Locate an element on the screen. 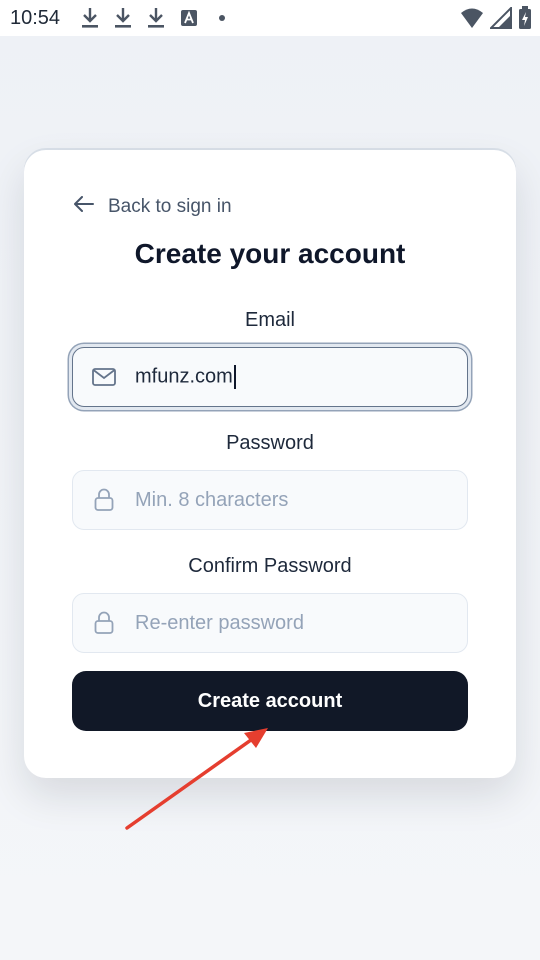 This screenshot has width=540, height=960. dot-icon is located at coordinates (222, 18).